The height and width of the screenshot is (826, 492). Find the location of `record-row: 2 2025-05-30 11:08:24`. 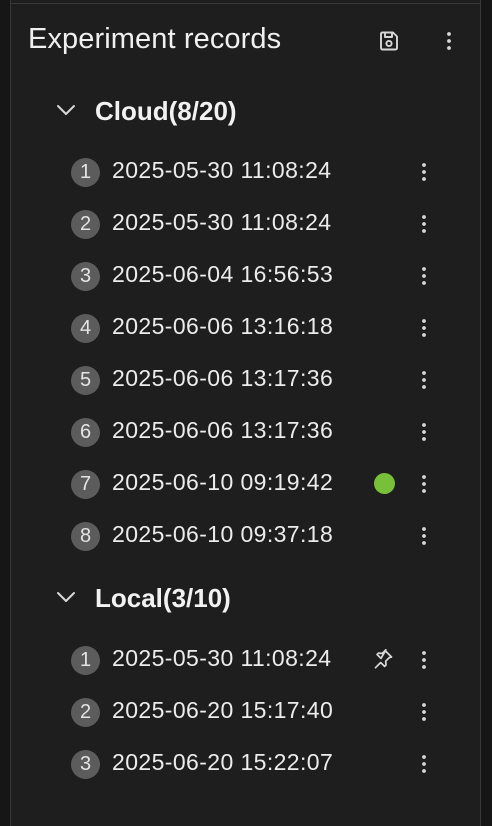

record-row: 2 2025-05-30 11:08:24 is located at coordinates (245, 224).